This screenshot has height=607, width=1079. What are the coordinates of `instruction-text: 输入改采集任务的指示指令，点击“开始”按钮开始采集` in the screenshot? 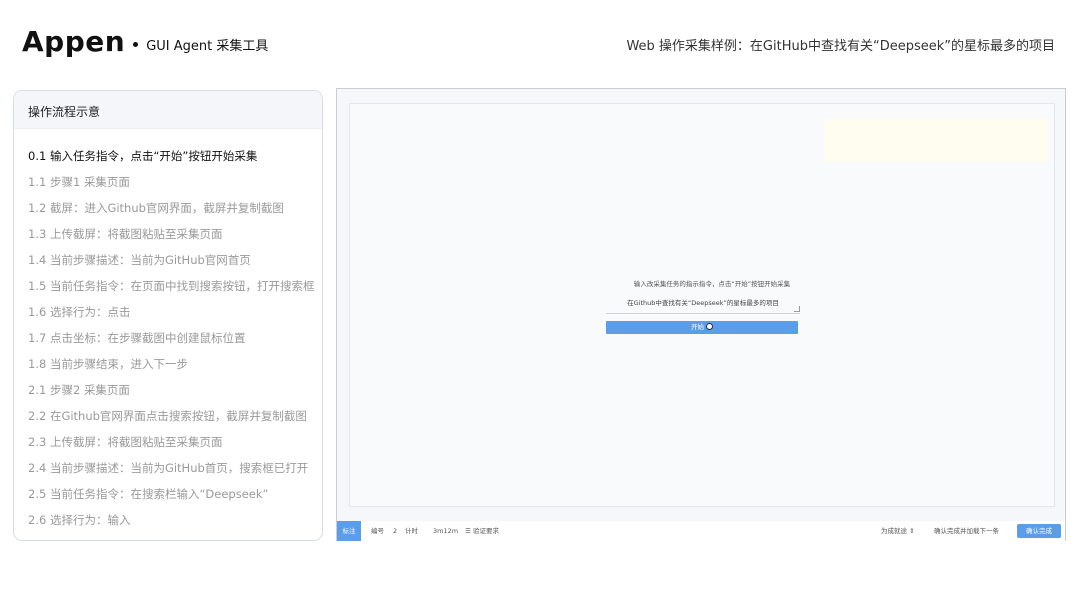 It's located at (712, 284).